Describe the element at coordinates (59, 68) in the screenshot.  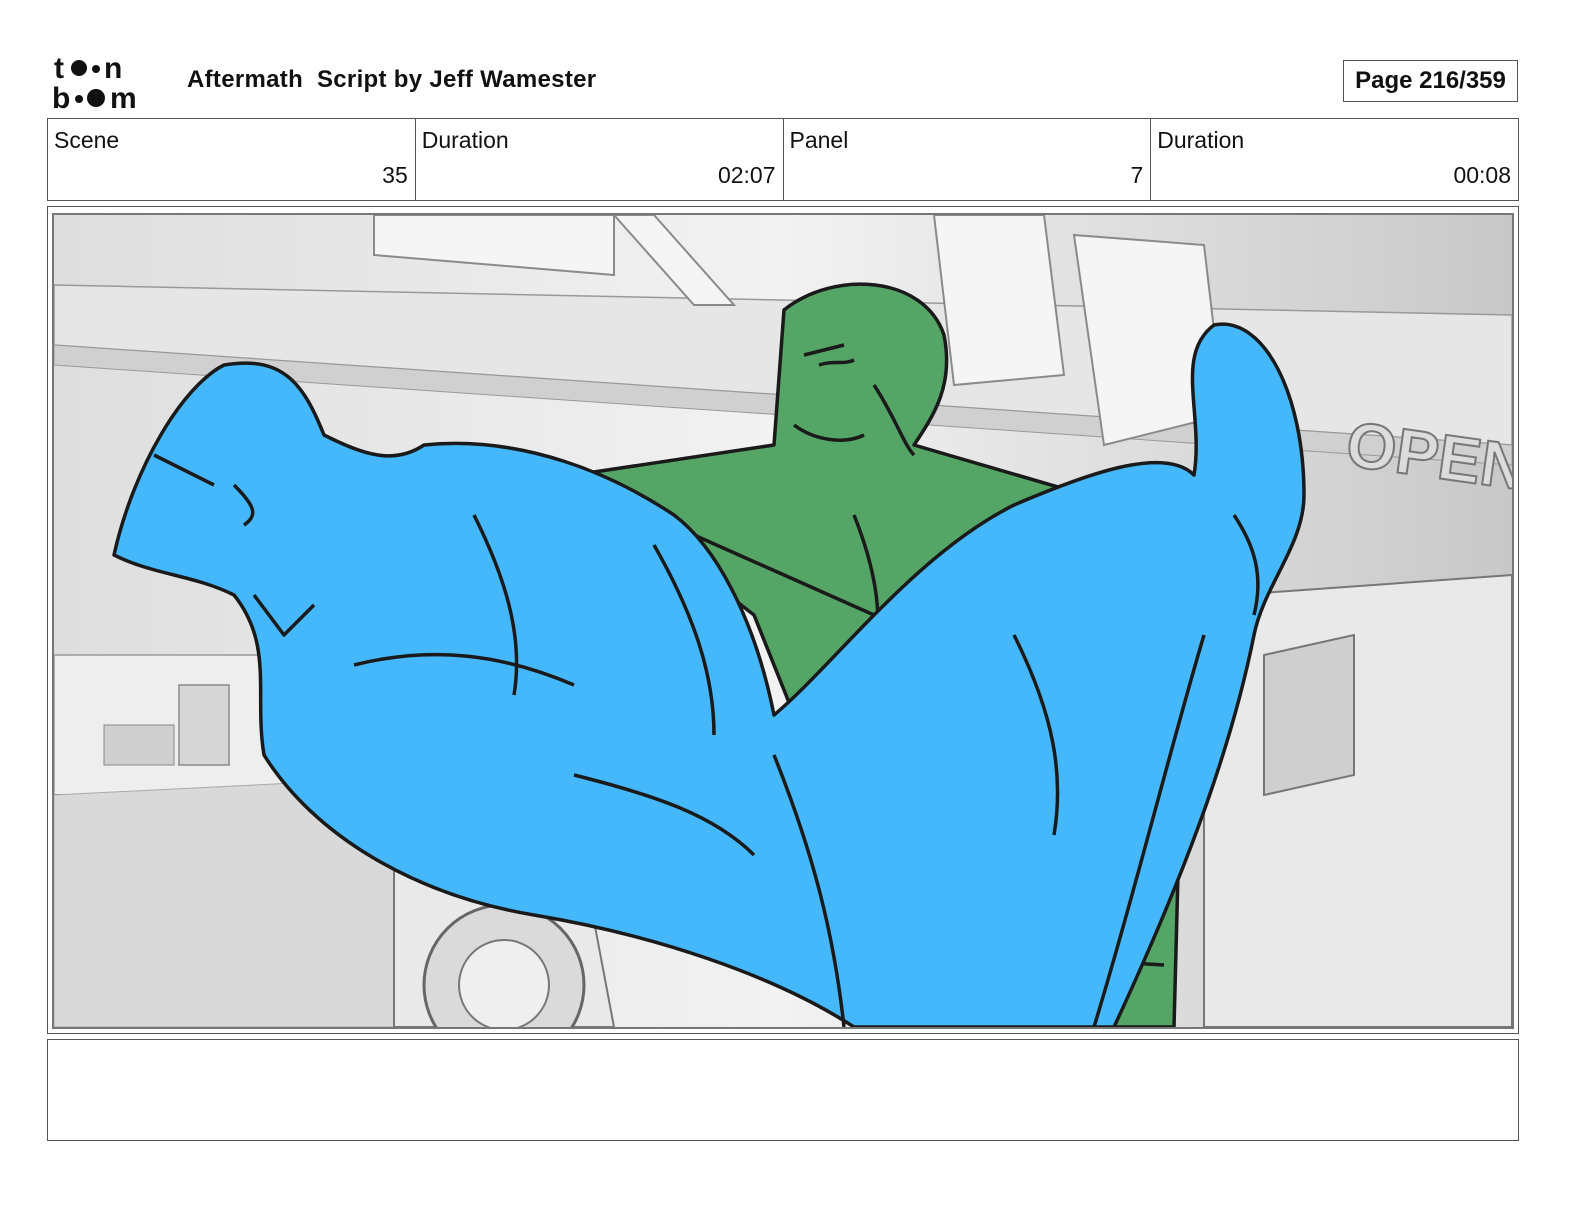
I see `svg-text: t` at that location.